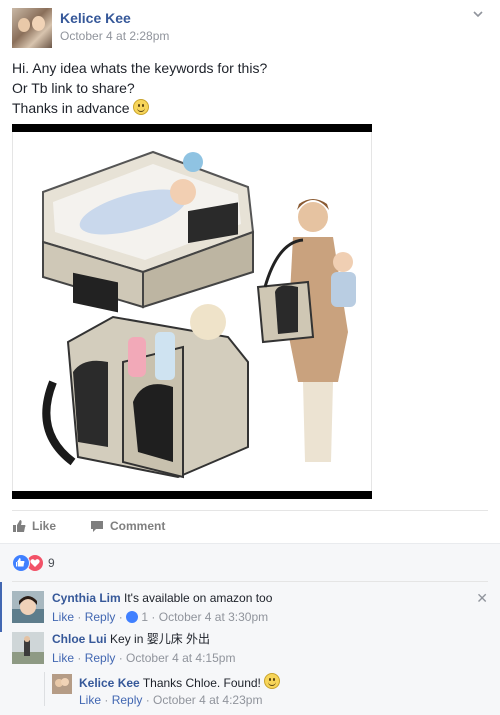 This screenshot has height=715, width=500. Describe the element at coordinates (478, 14) in the screenshot. I see `chevron-down-icon` at that location.